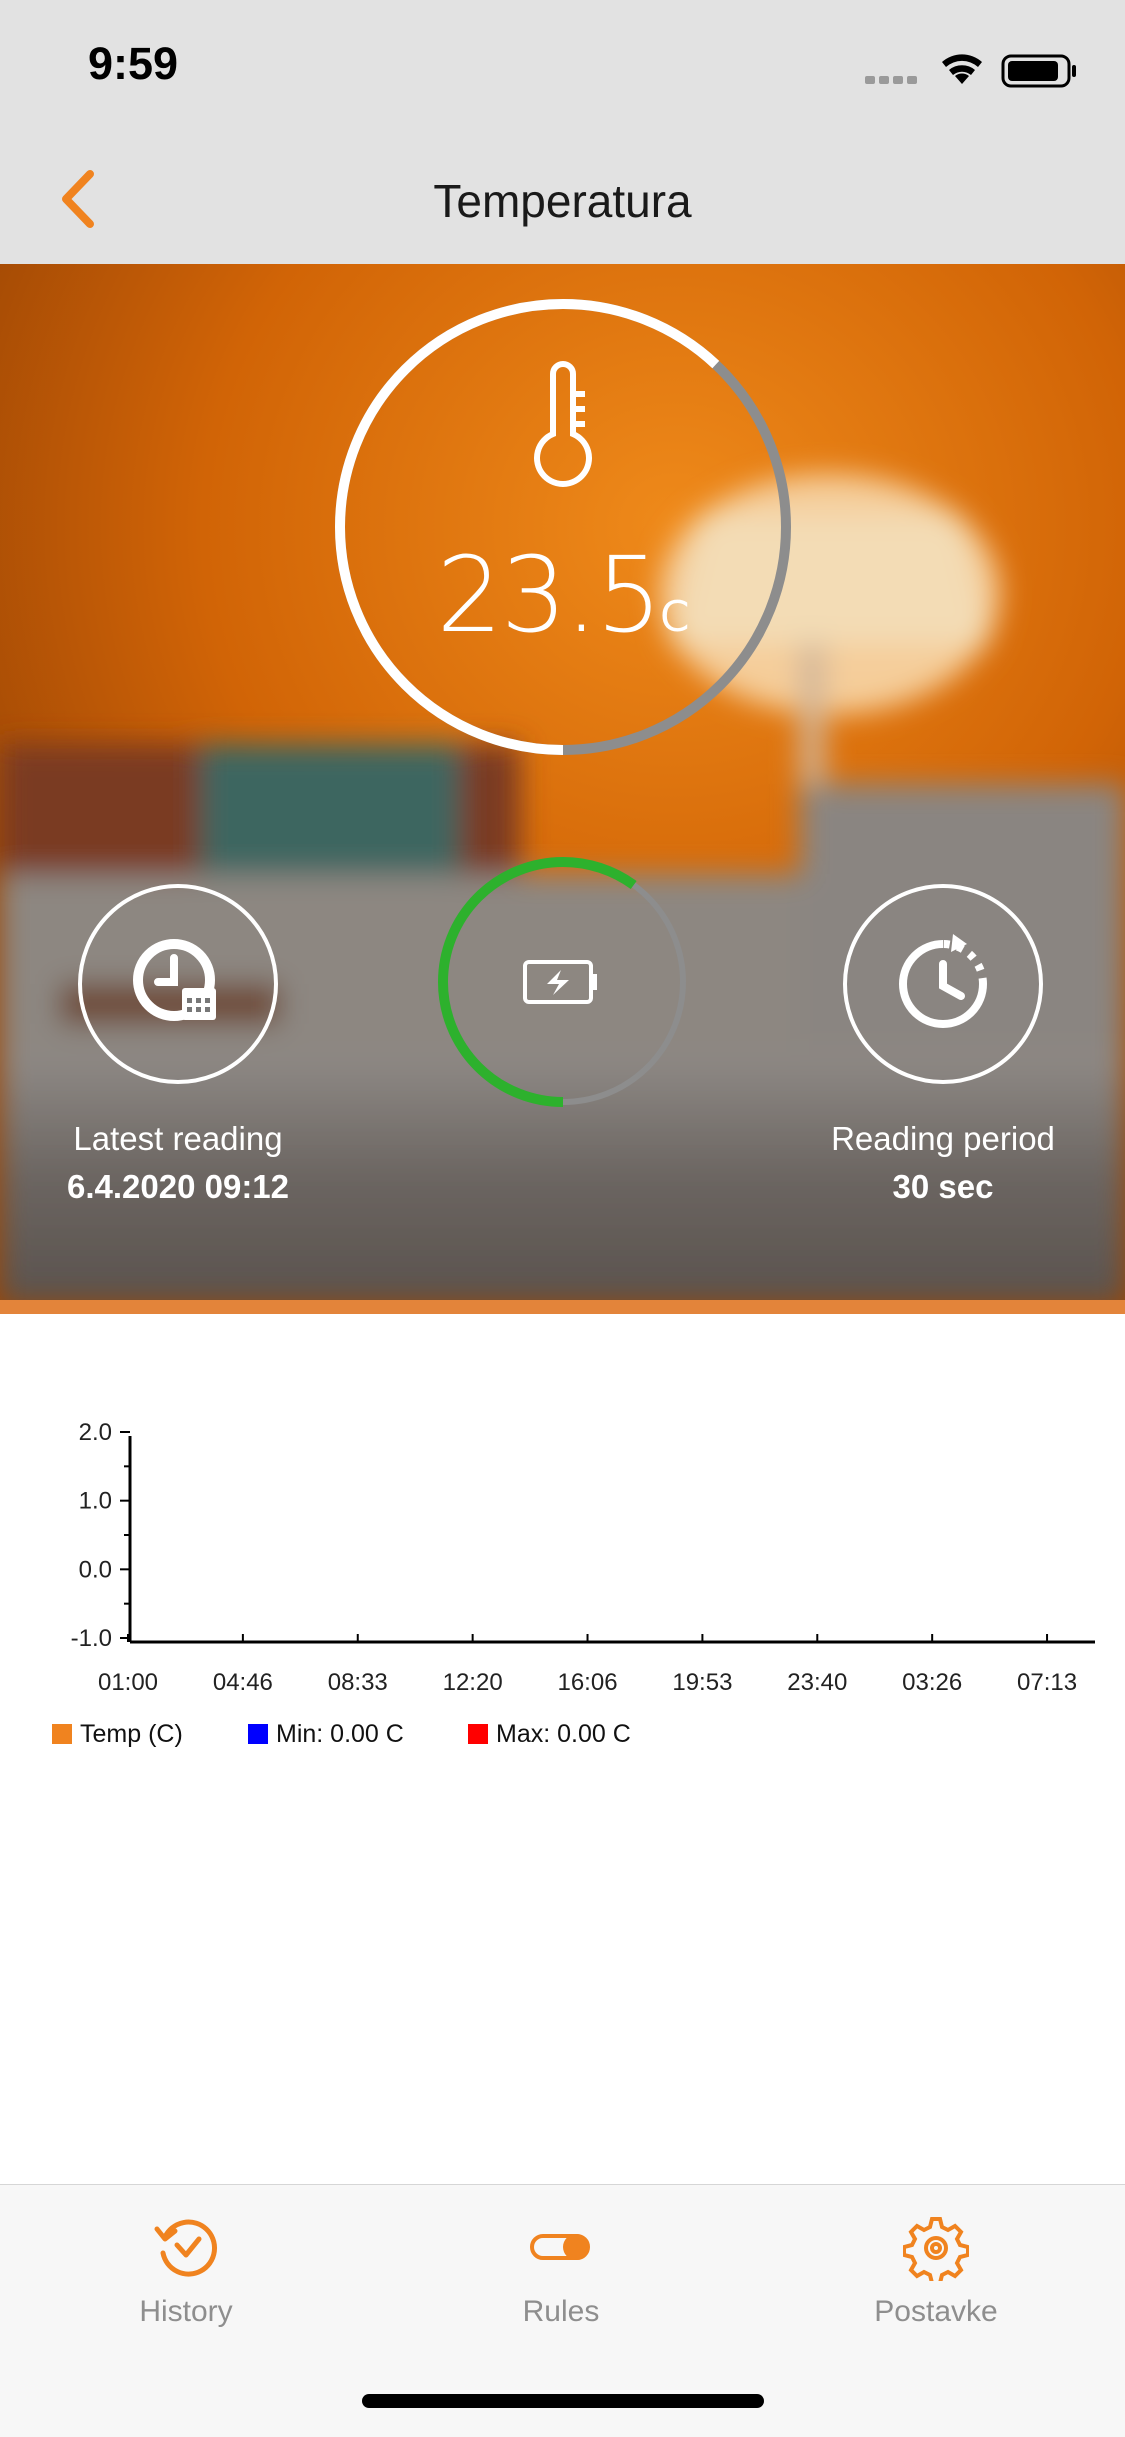 The height and width of the screenshot is (2437, 1125). I want to click on wifi-icon, so click(962, 69).